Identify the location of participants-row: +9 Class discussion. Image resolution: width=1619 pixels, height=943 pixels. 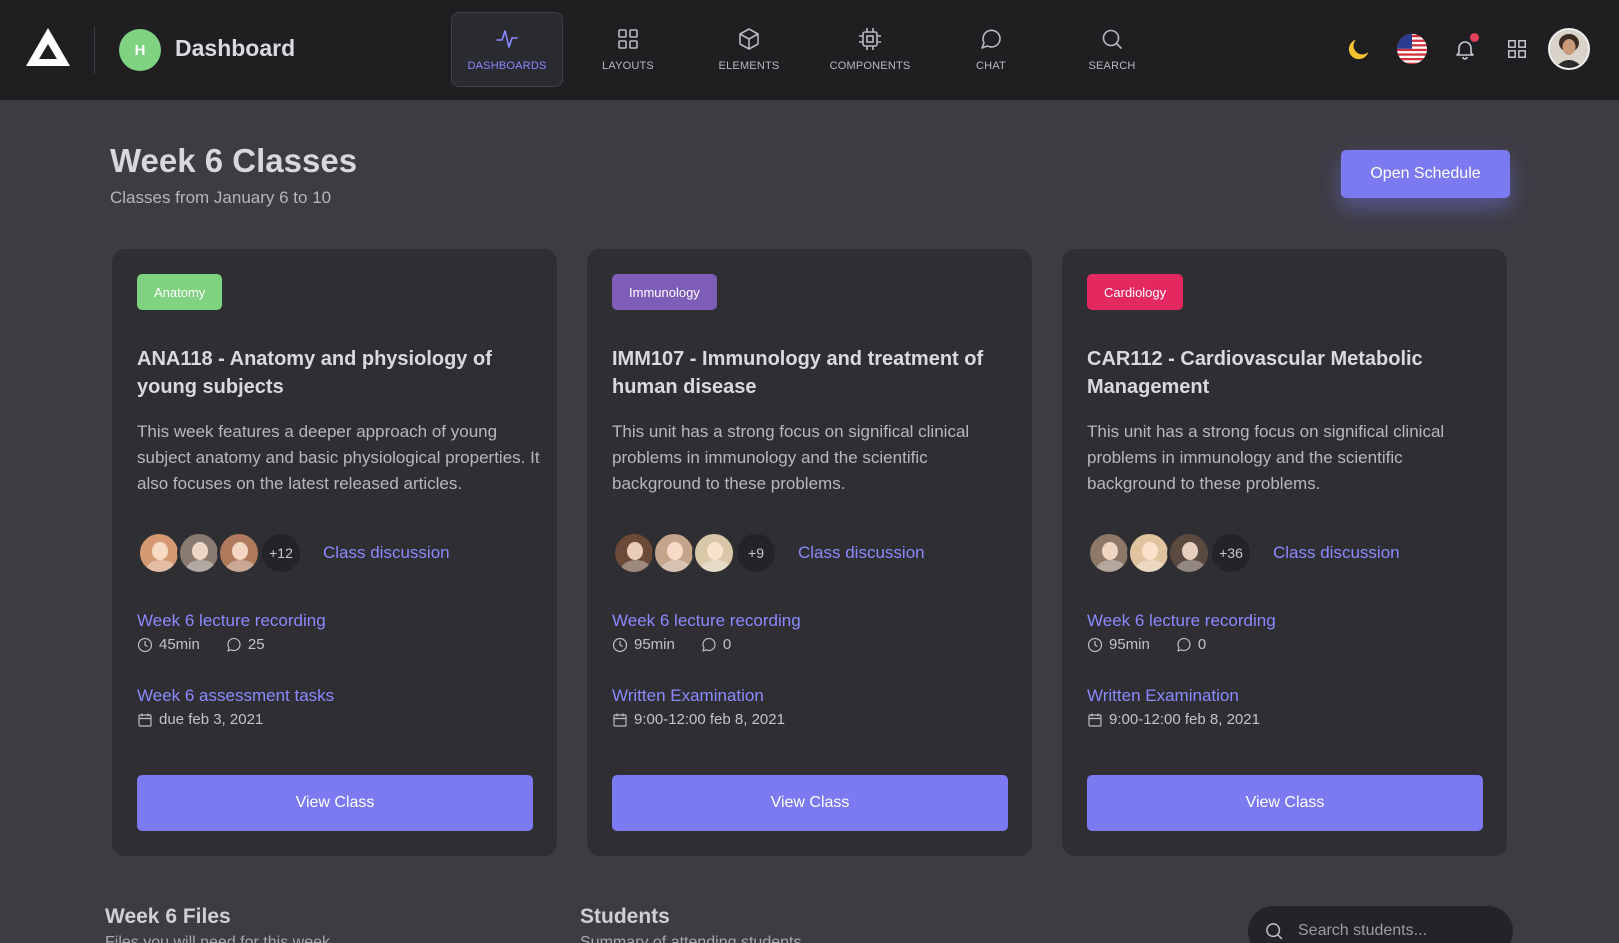
(768, 553).